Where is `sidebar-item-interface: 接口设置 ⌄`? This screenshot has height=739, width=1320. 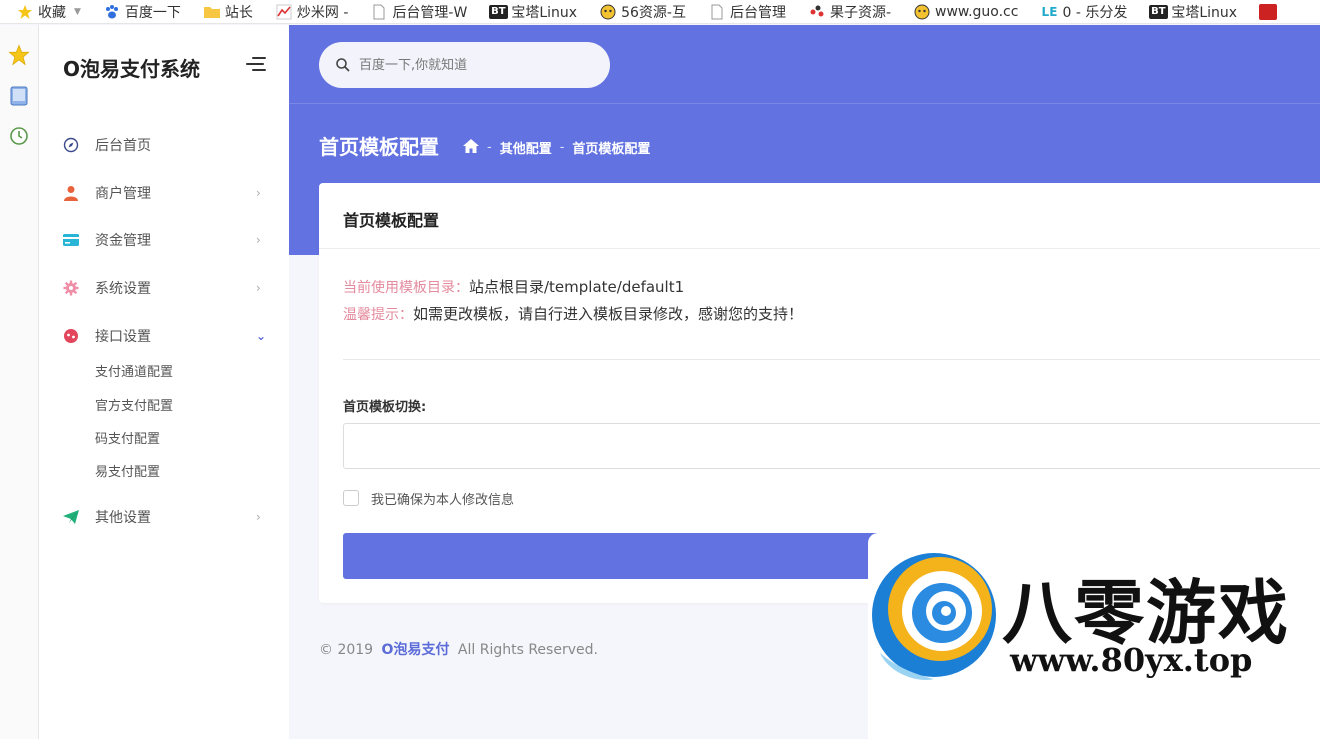
sidebar-item-interface: 接口设置 ⌄ is located at coordinates (164, 336).